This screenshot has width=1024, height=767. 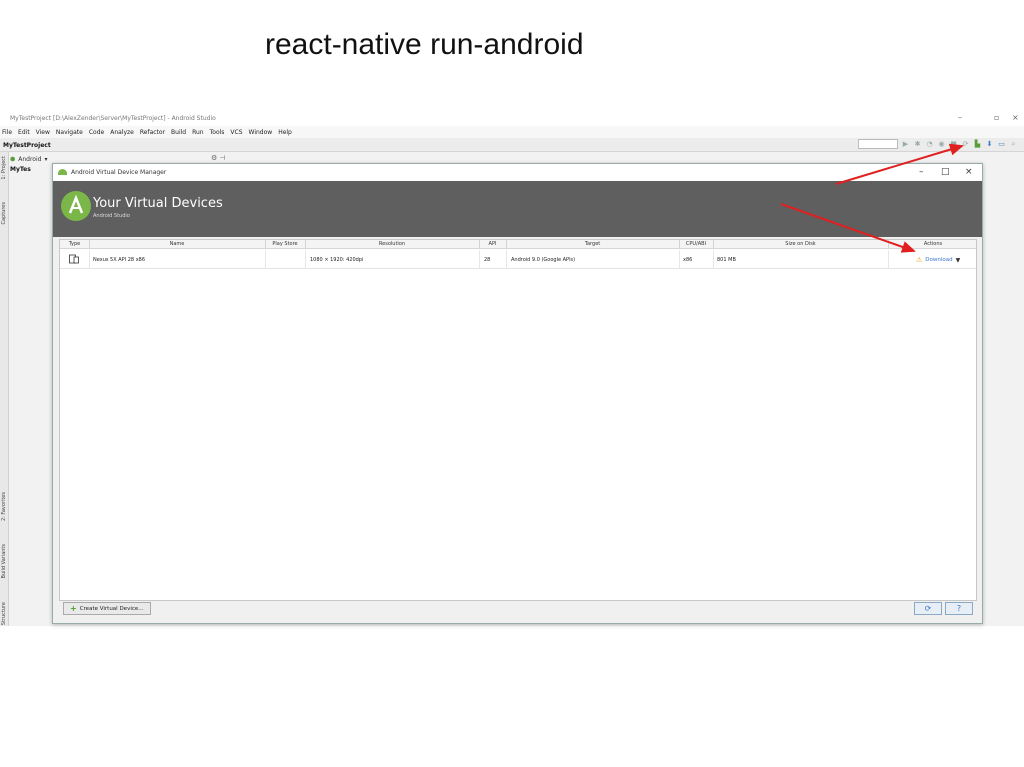 I want to click on download-action: ⚠ Download ▼, so click(x=938, y=260).